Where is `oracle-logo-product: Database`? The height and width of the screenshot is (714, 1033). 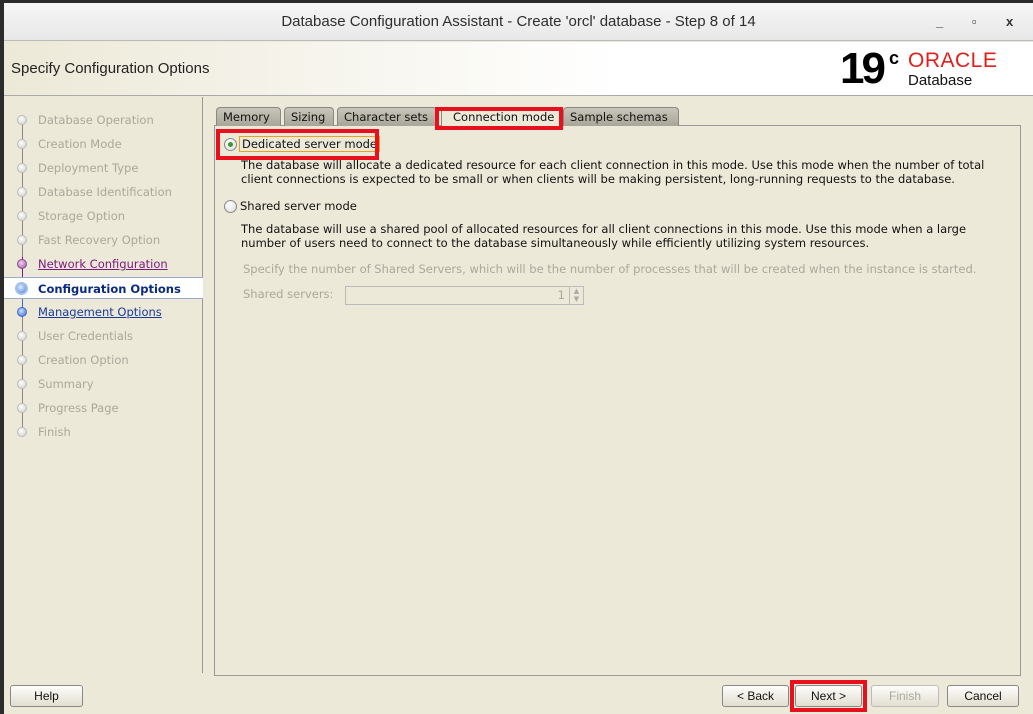 oracle-logo-product: Database is located at coordinates (940, 80).